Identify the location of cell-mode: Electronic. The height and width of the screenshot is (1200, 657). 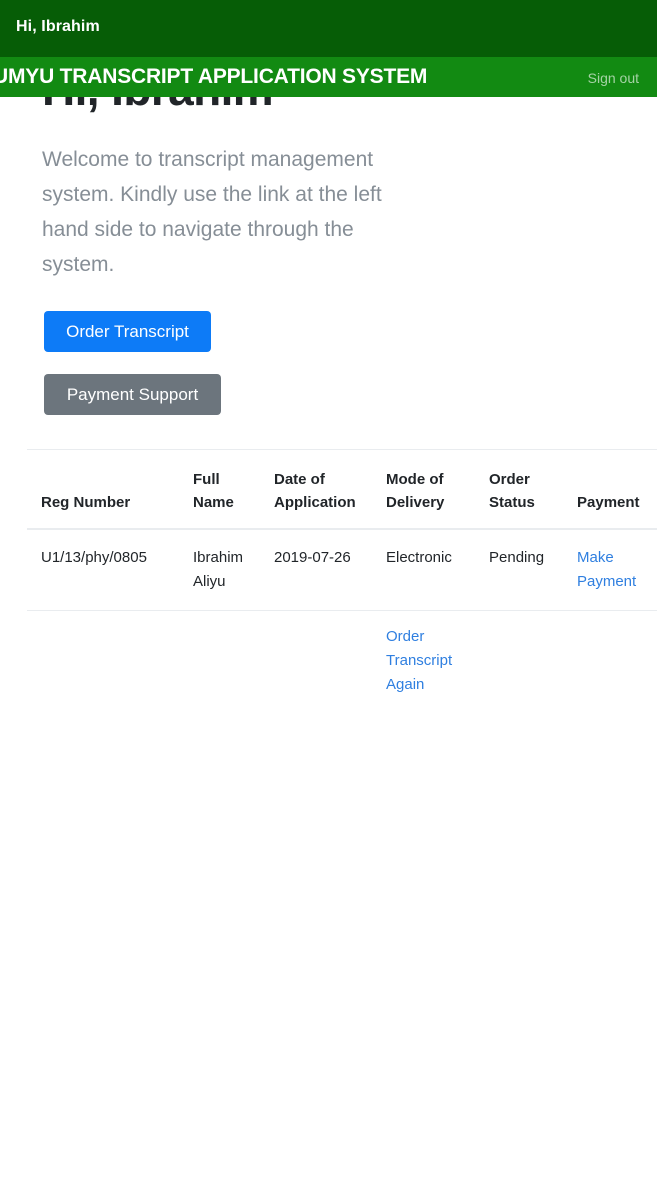
(423, 570).